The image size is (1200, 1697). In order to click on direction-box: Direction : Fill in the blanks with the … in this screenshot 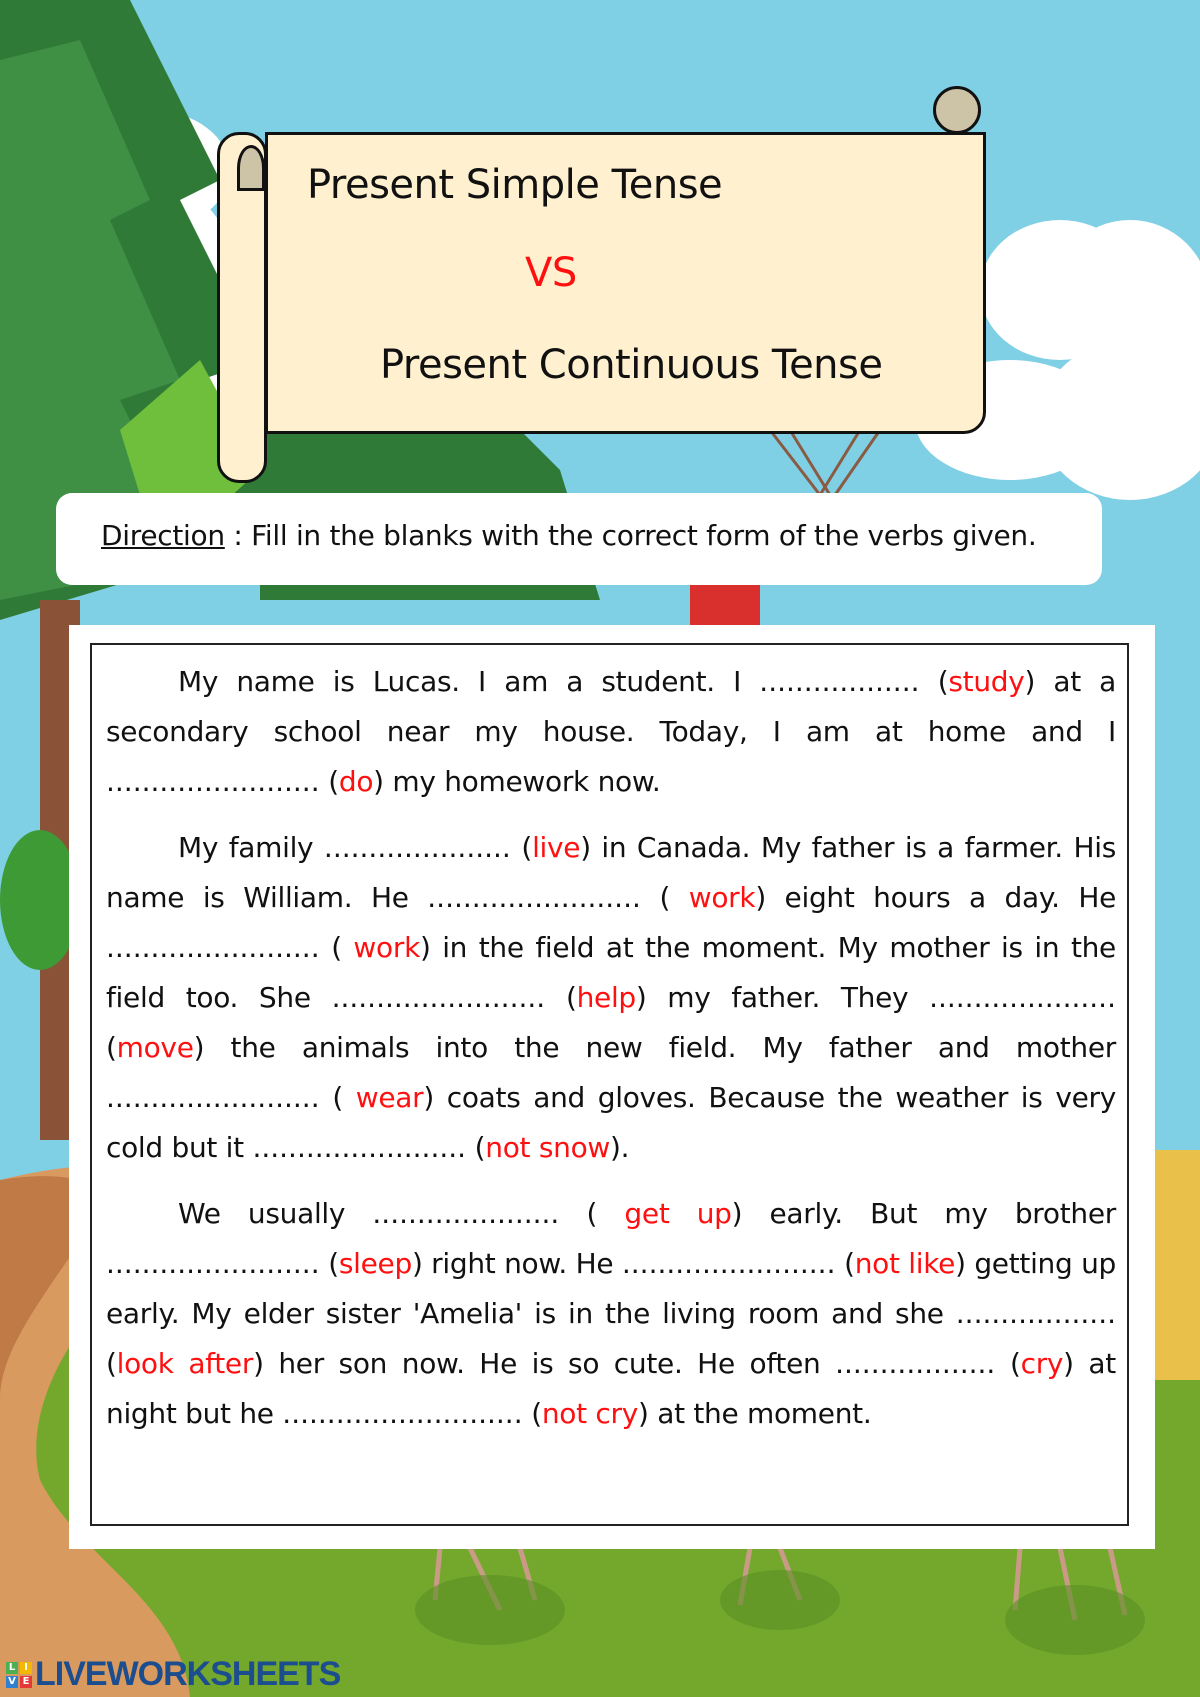, I will do `click(579, 539)`.